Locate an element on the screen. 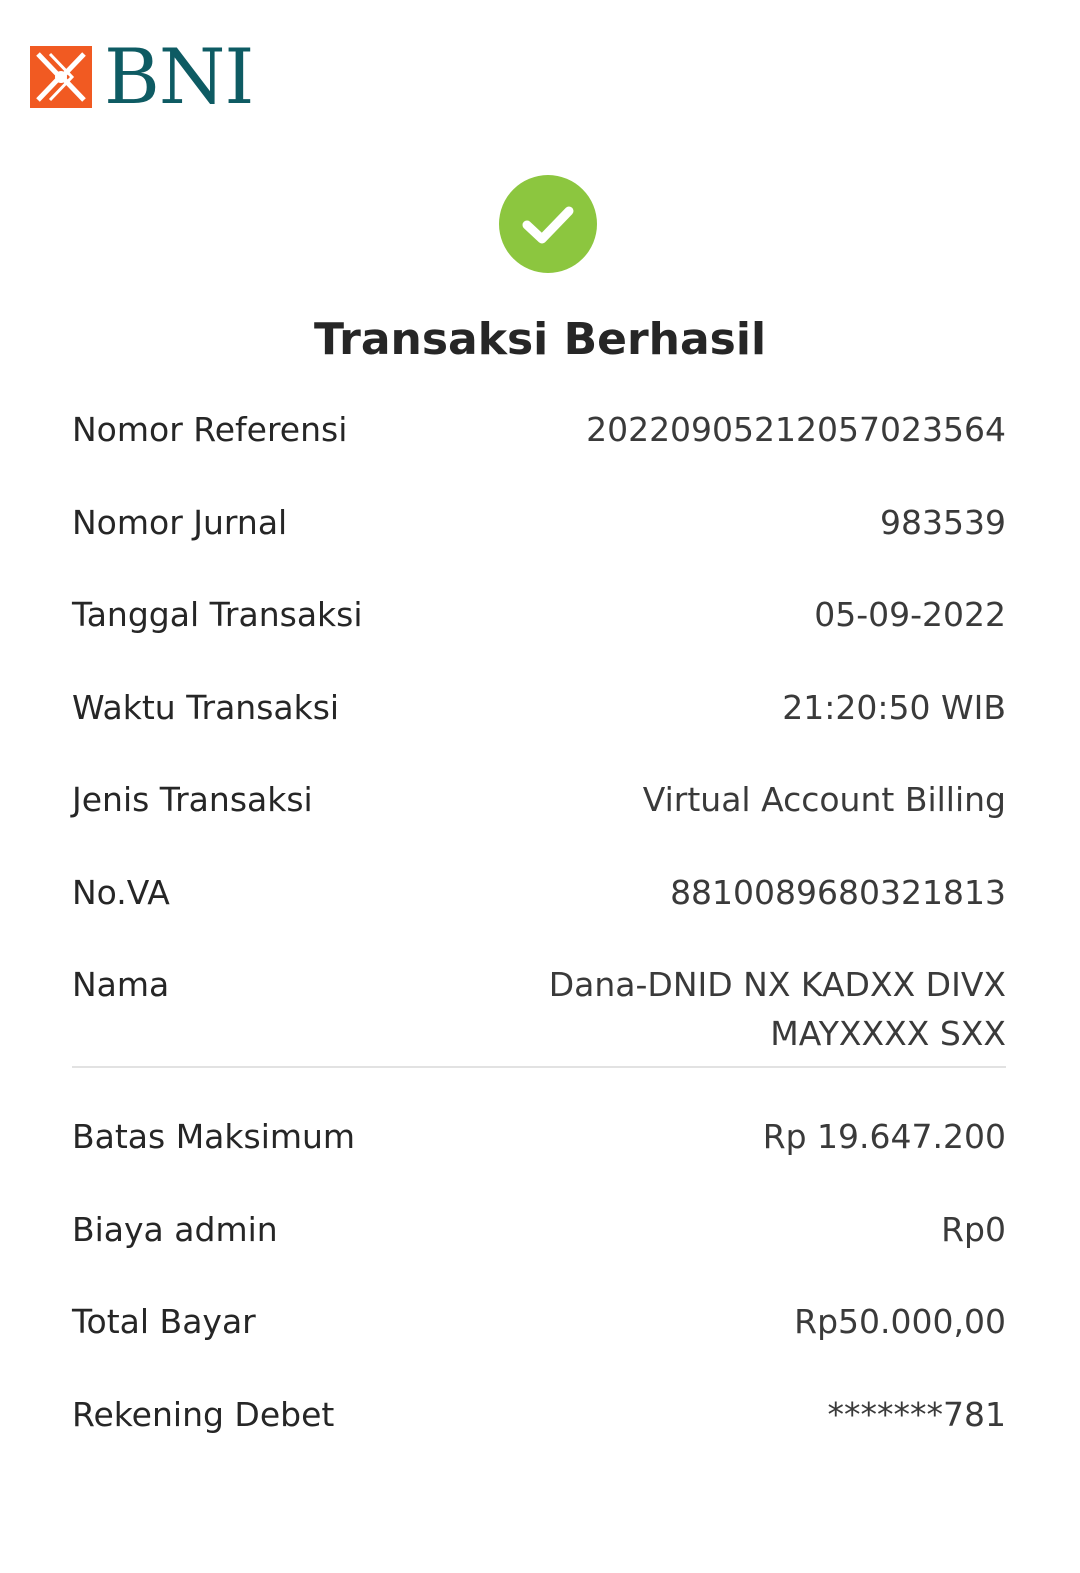 The height and width of the screenshot is (1573, 1080). detail-value: 8810089680321813 is located at coordinates (838, 892).